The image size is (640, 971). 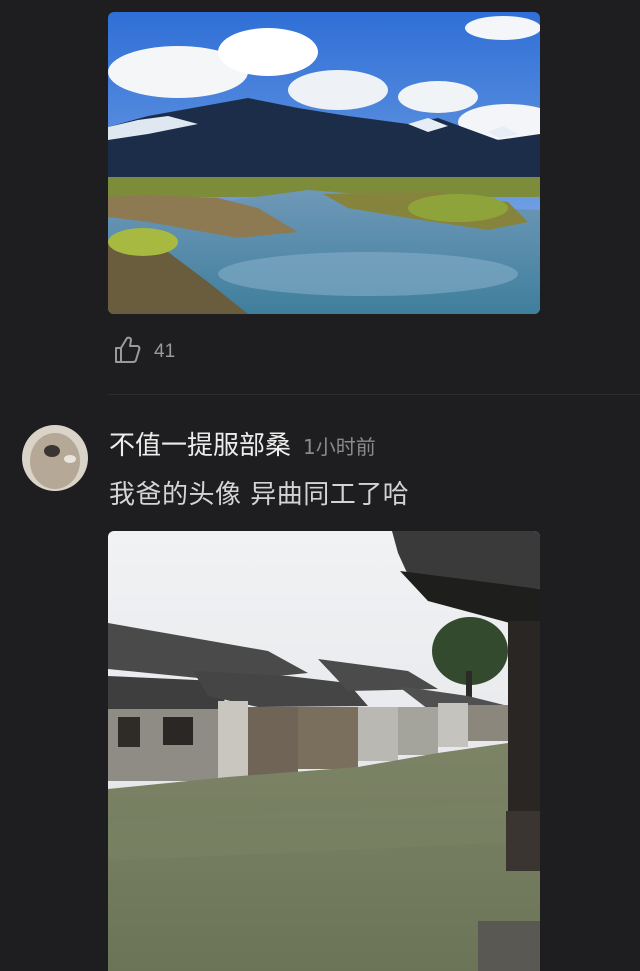 I want to click on comment-header: 不值一提服部桑 1小时前, so click(x=242, y=445).